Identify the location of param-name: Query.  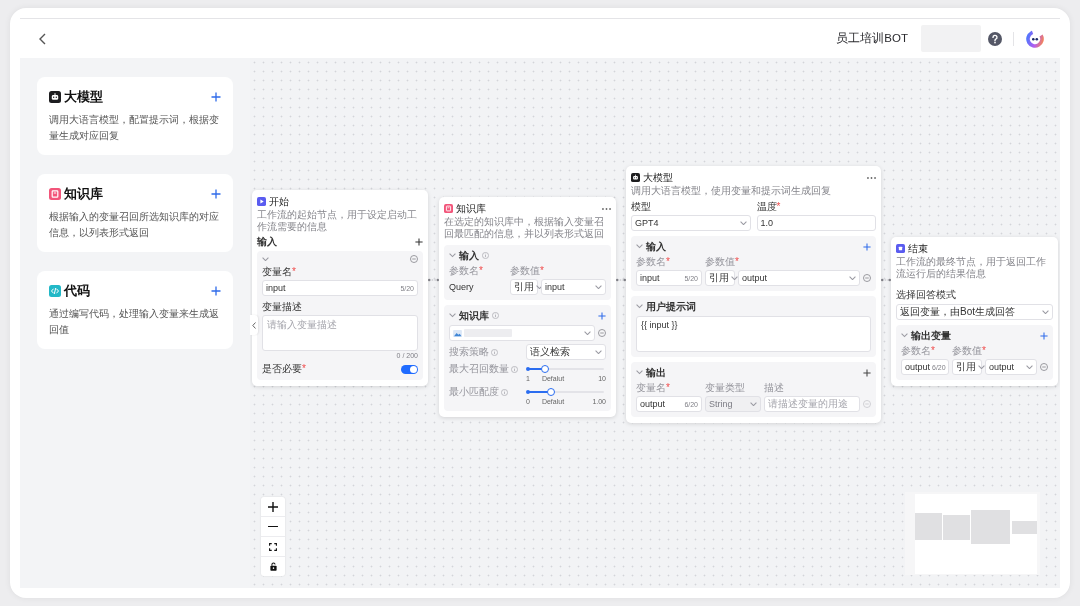
(462, 287).